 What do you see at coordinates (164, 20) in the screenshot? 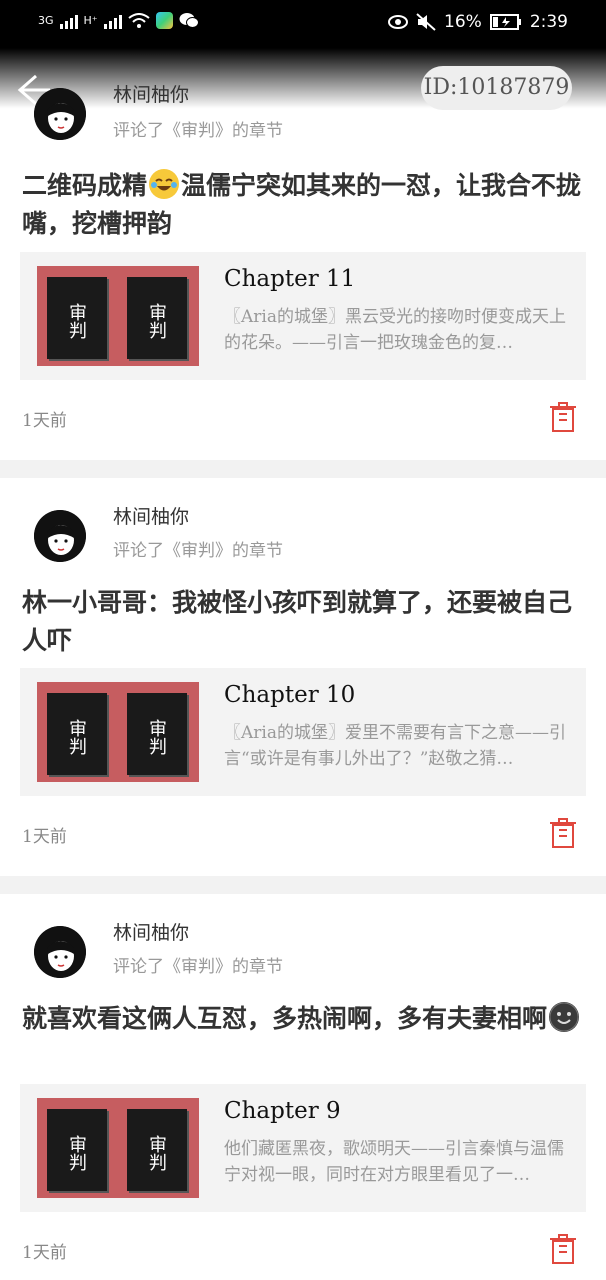
I see `play-store-icon` at bounding box center [164, 20].